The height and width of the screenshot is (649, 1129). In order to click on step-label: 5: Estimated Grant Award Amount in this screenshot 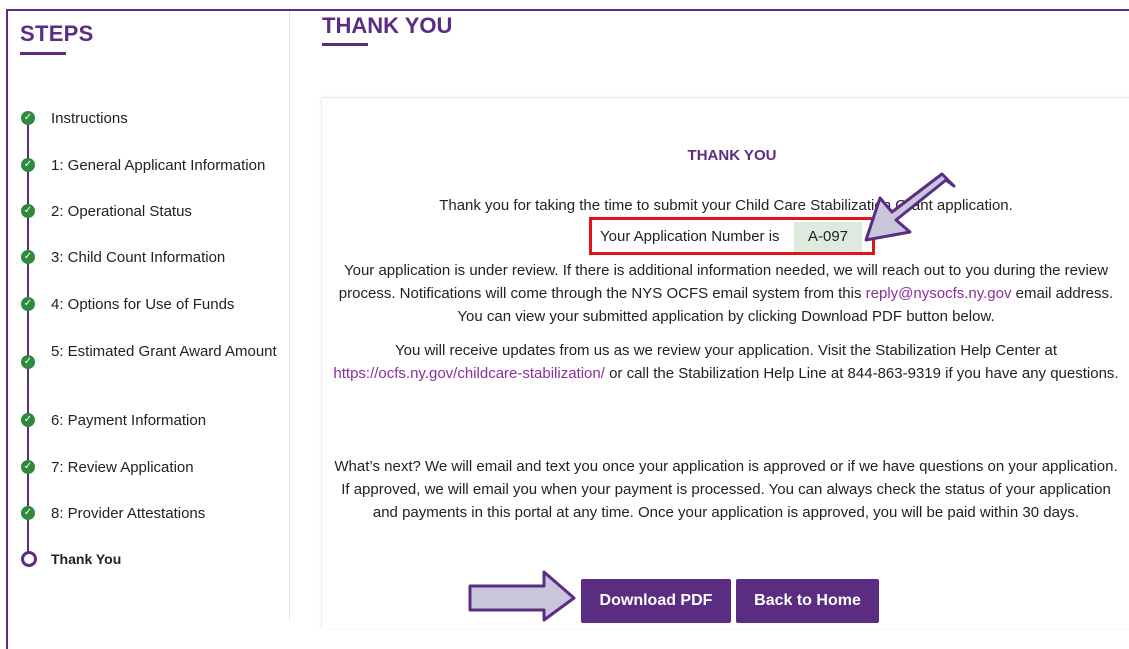, I will do `click(164, 351)`.